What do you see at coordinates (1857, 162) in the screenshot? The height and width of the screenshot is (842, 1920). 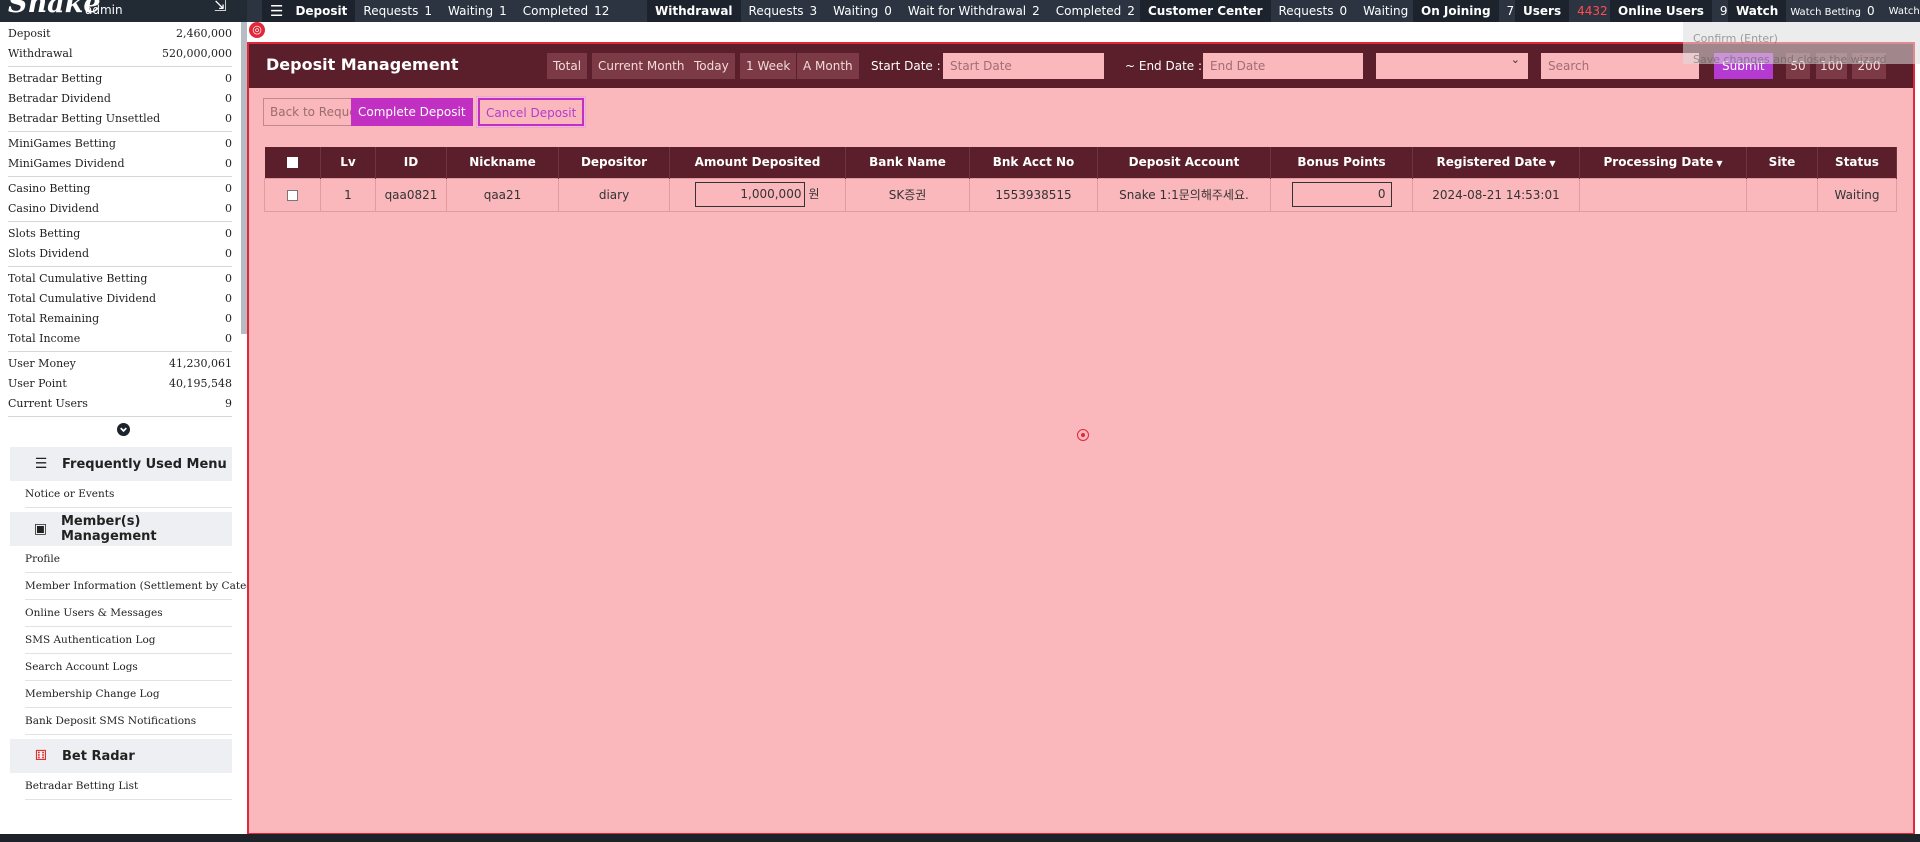 I see `col-status: Status` at bounding box center [1857, 162].